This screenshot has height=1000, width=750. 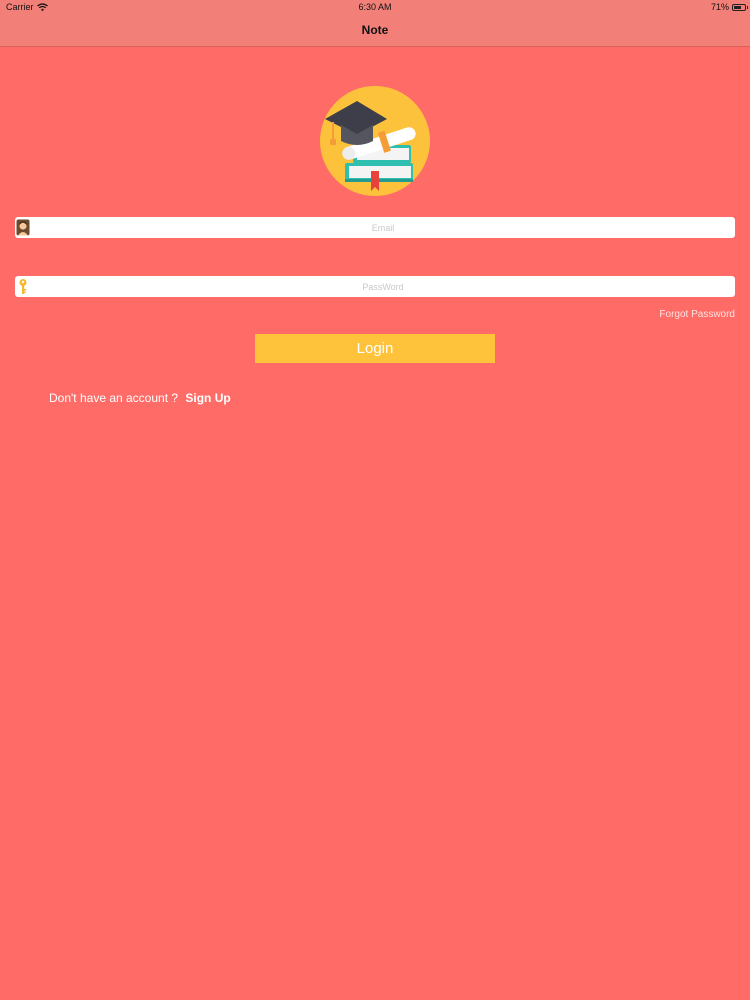 I want to click on signup-row: Don't have an account ? Sign Up, so click(x=140, y=398).